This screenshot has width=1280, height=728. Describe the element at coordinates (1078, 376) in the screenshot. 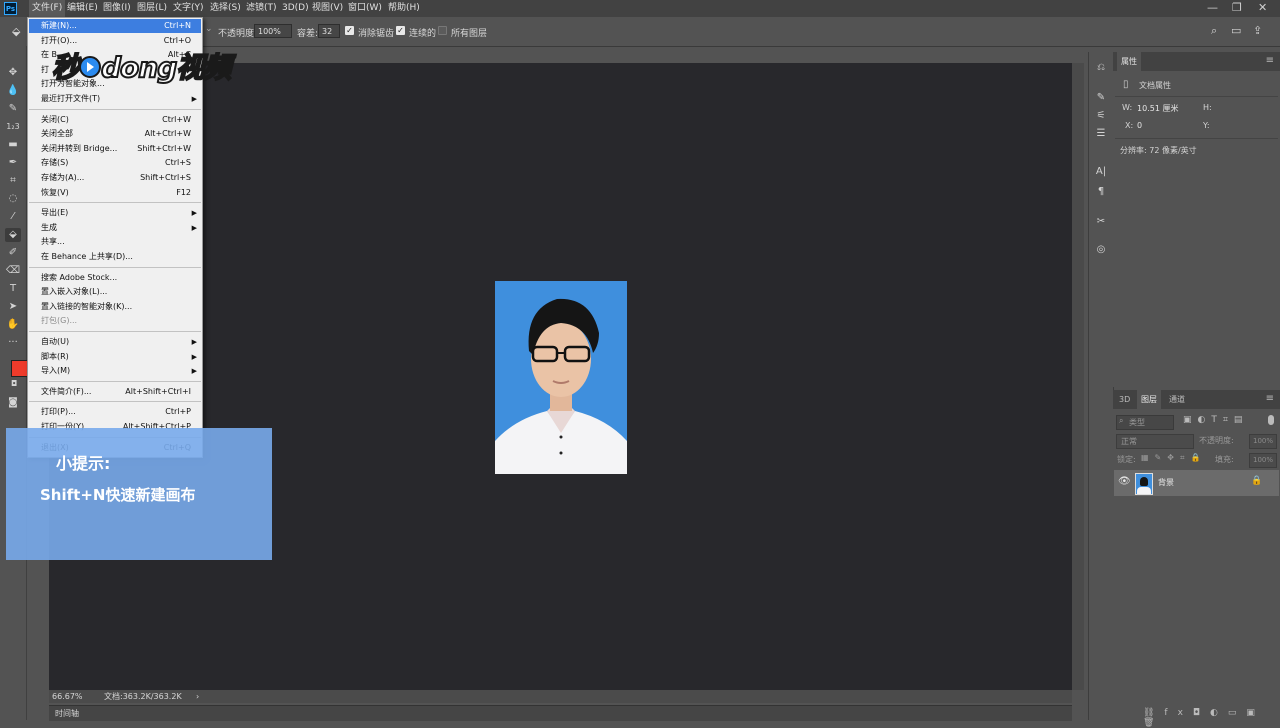

I see `vertical-scrollbar` at that location.